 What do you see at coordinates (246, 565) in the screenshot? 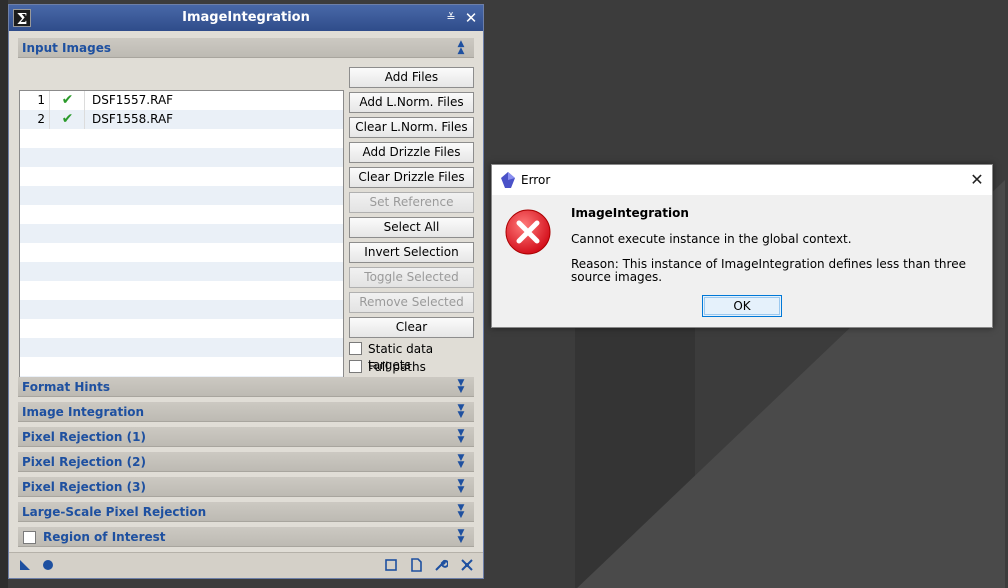
I see `process-toolbar` at bounding box center [246, 565].